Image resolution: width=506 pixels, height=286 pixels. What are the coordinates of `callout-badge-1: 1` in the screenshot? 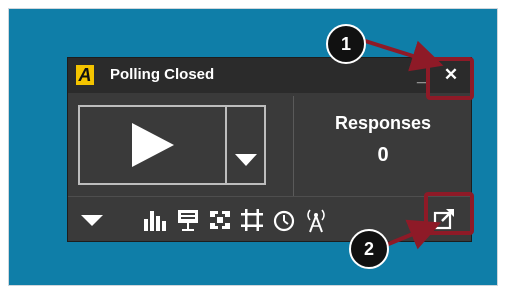 It's located at (346, 44).